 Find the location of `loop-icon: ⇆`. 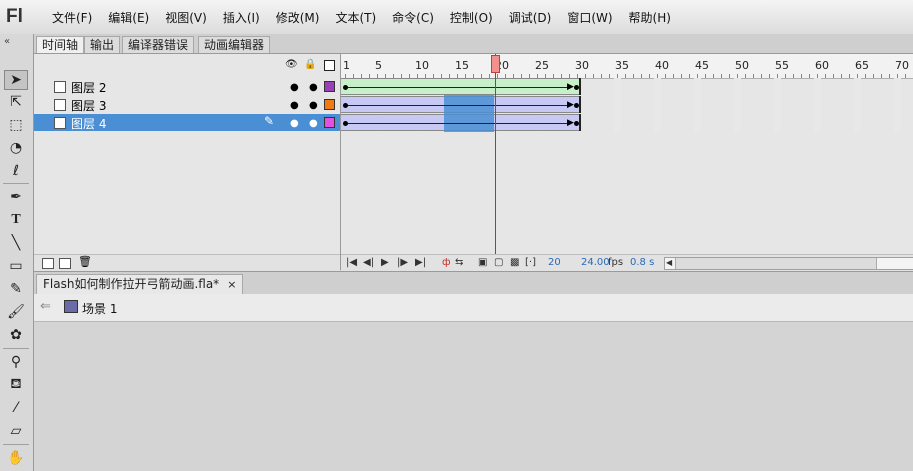

loop-icon: ⇆ is located at coordinates (459, 262).